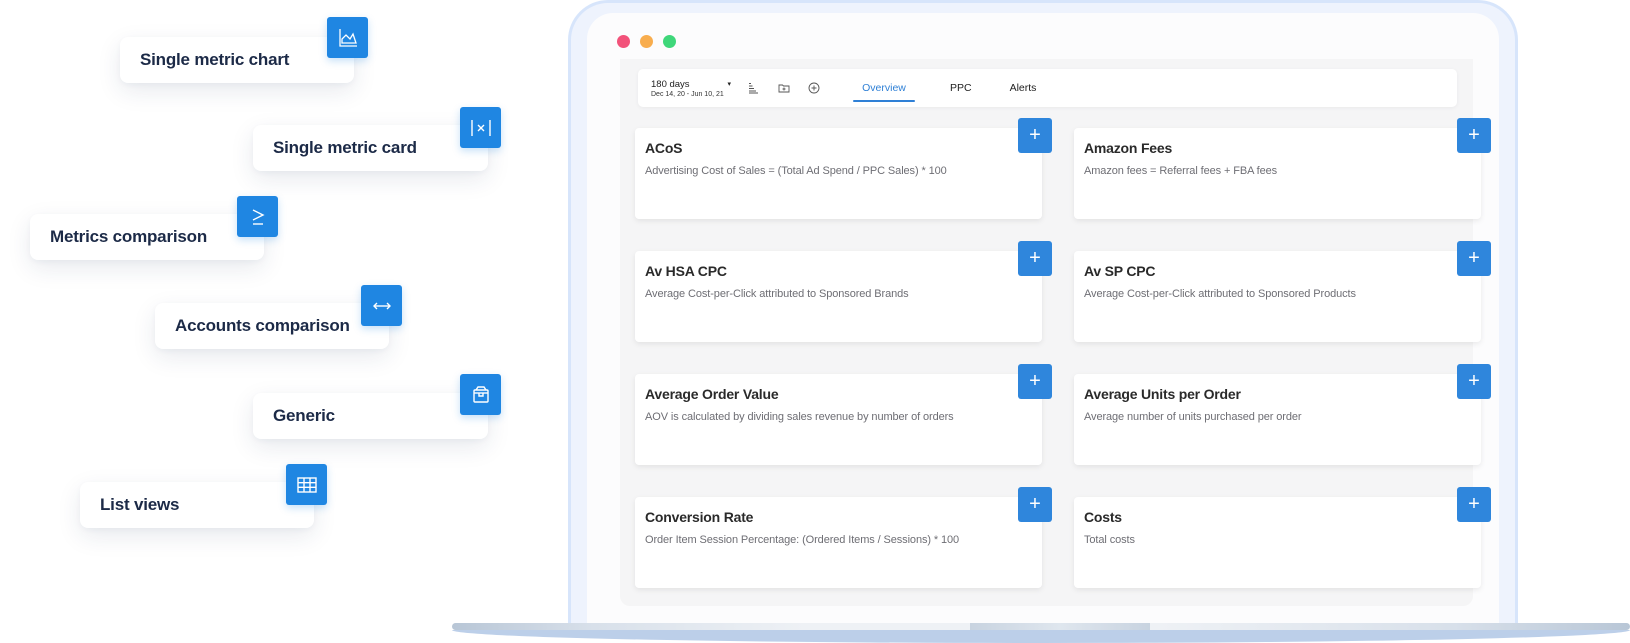  Describe the element at coordinates (712, 394) in the screenshot. I see `metric-title: Average Order Value` at that location.